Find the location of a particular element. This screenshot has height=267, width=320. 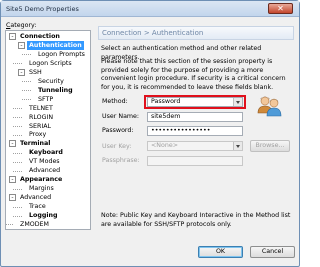

tree-item-appearance: Appearance is located at coordinates (41, 179).